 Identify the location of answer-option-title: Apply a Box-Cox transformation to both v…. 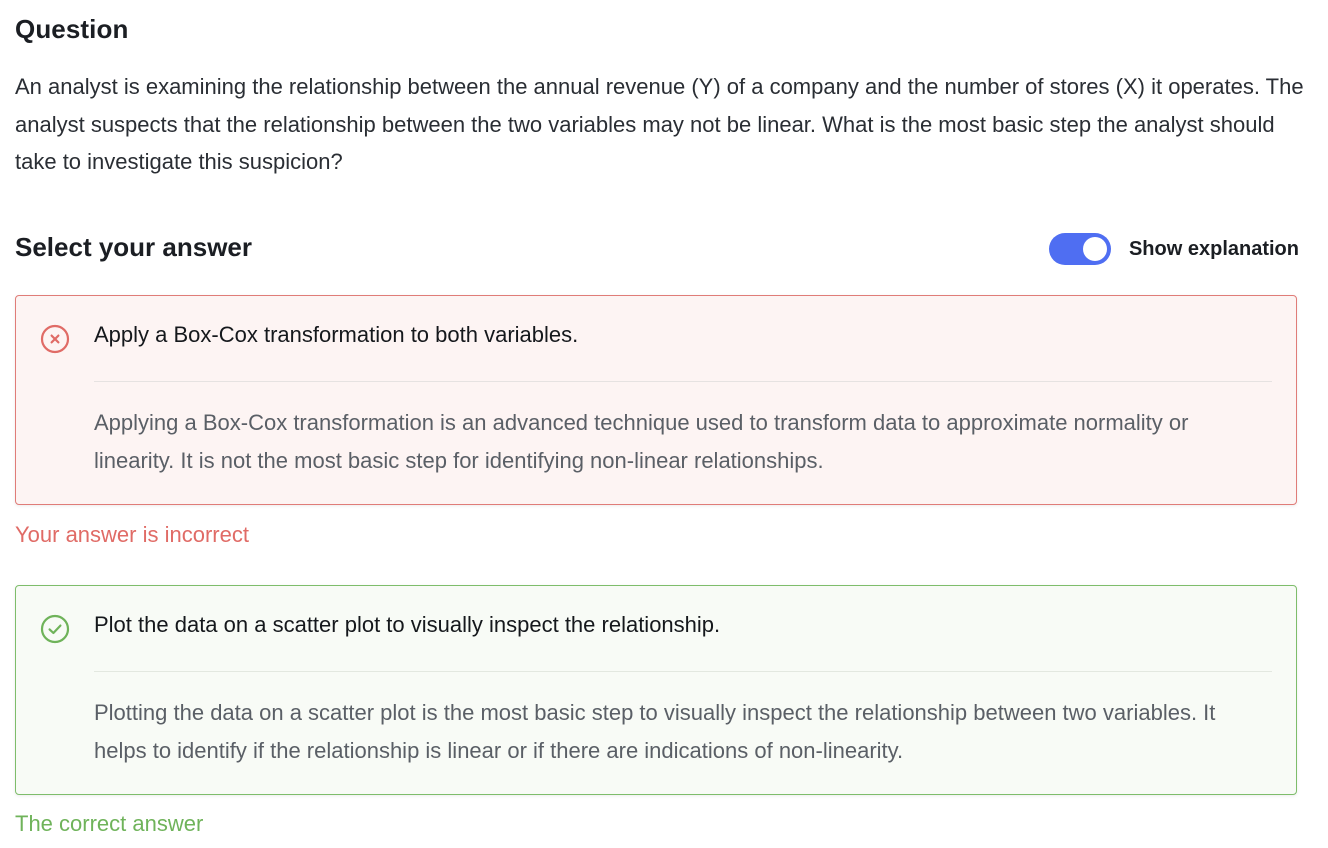
(336, 334).